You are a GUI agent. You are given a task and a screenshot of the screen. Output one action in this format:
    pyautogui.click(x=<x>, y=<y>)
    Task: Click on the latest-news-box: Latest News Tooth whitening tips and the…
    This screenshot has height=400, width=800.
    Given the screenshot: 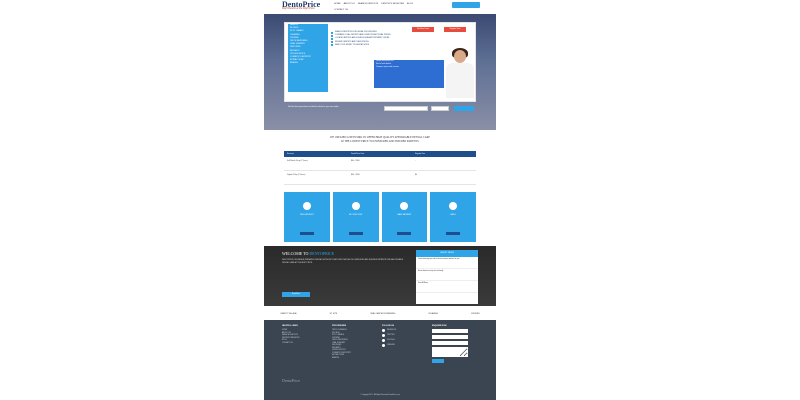 What is the action you would take?
    pyautogui.click(x=447, y=277)
    